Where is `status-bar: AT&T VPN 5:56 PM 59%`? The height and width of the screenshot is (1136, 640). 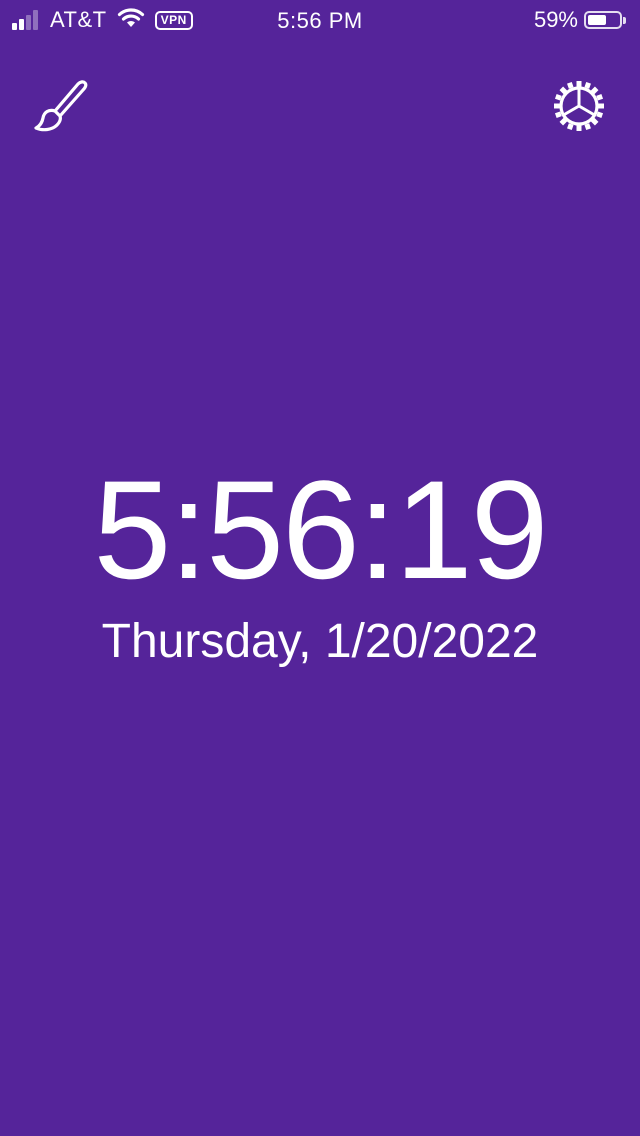 status-bar: AT&T VPN 5:56 PM 59% is located at coordinates (320, 20).